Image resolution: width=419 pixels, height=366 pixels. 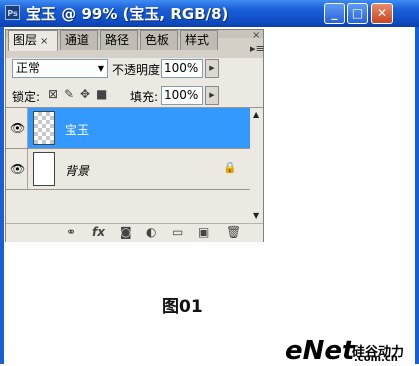 I want to click on watermark-logo: eNet, so click(x=320, y=351).